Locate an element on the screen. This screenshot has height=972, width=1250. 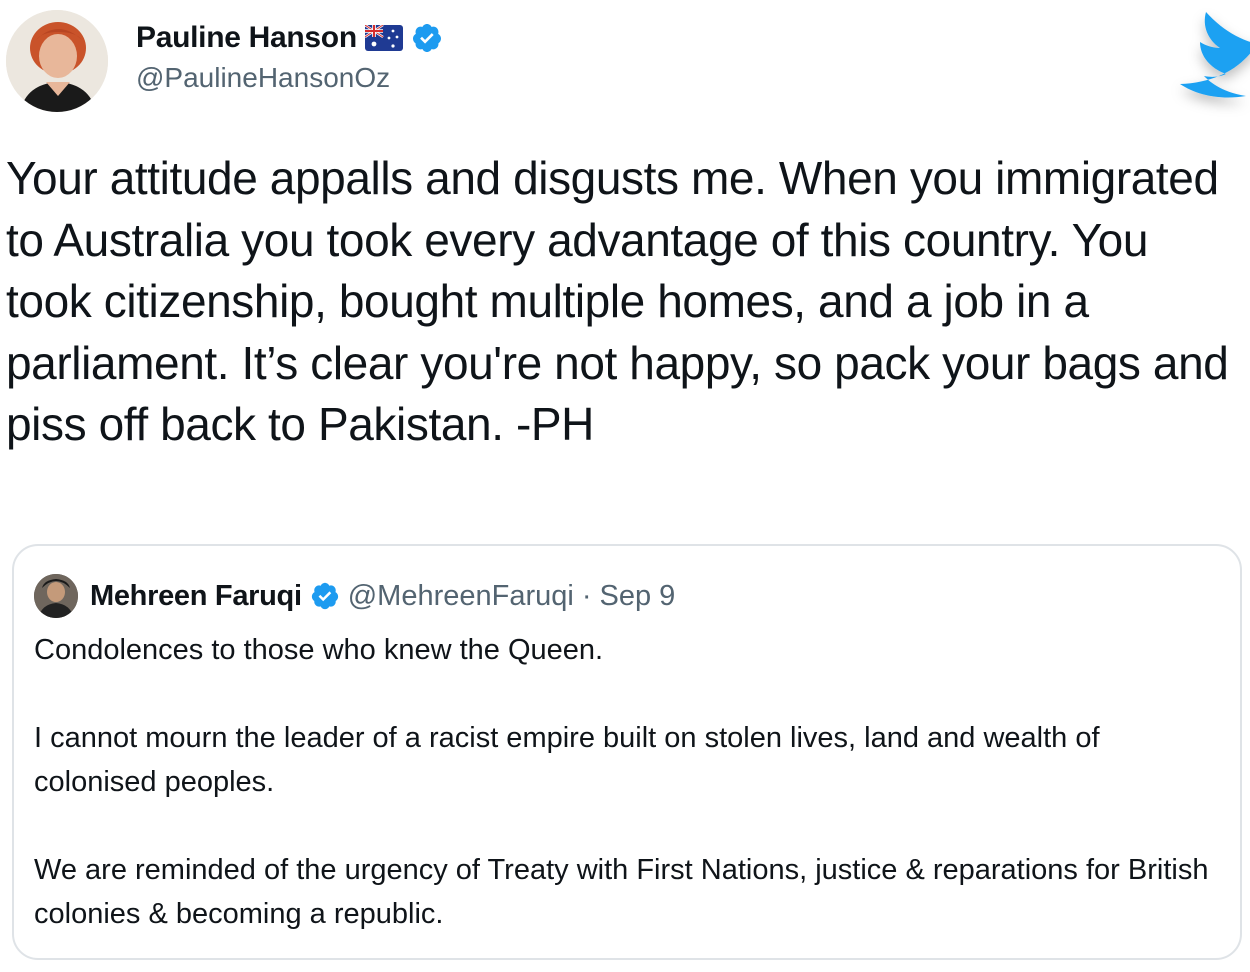
author-name-row: Pauline Hanson is located at coordinates (289, 38).